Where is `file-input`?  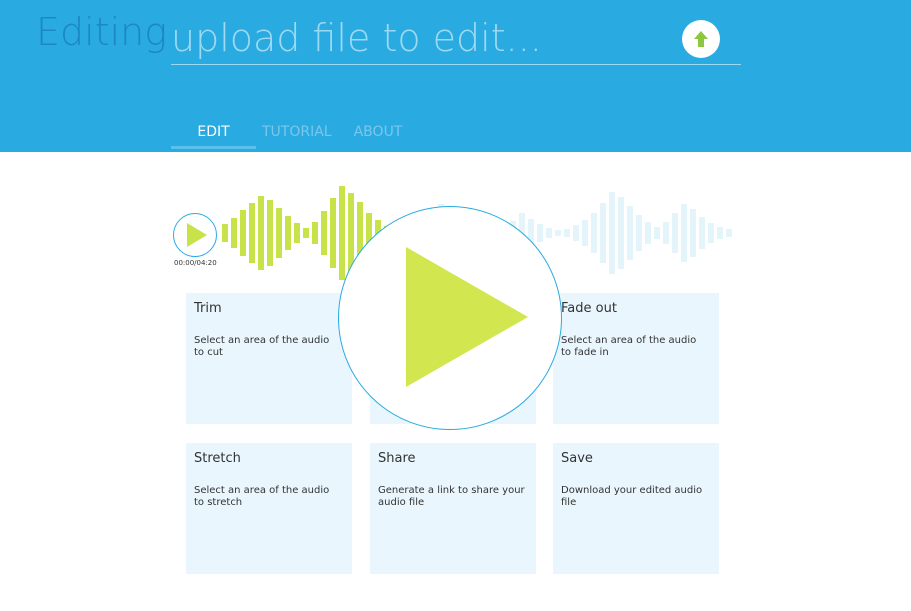 file-input is located at coordinates (456, 38).